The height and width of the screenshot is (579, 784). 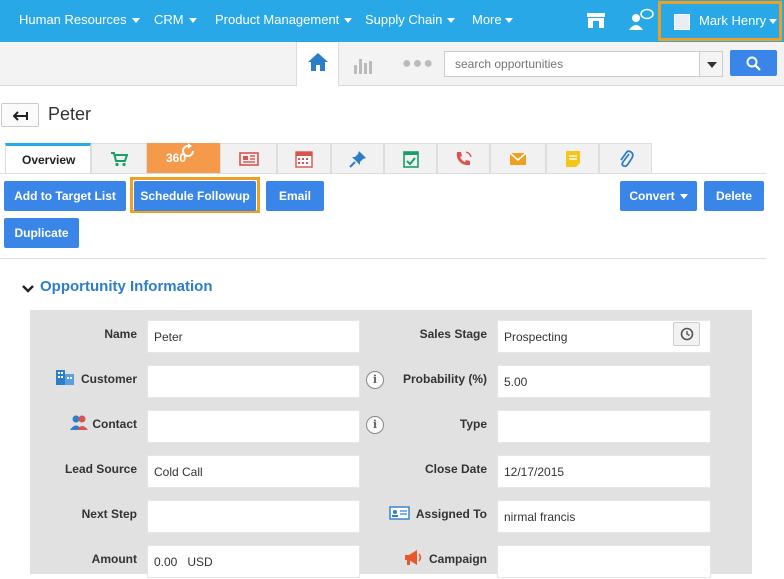 I want to click on nav-label: Human Resources, so click(x=73, y=19).